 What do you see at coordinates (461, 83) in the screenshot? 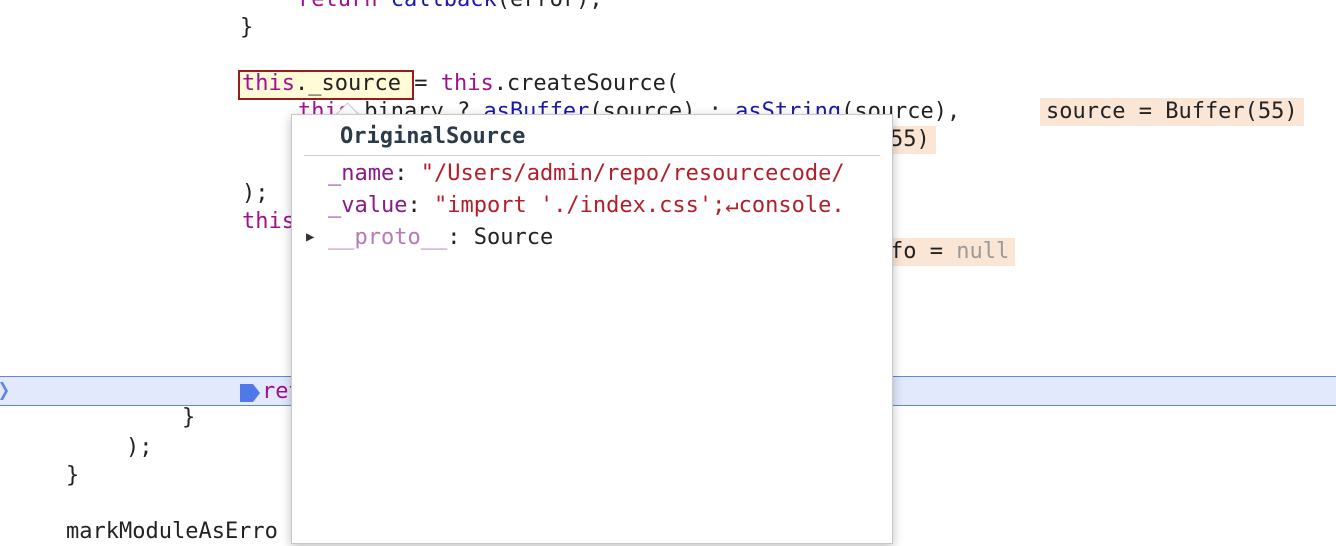
I see `code-line-create-source: this._source = this.createSource(` at bounding box center [461, 83].